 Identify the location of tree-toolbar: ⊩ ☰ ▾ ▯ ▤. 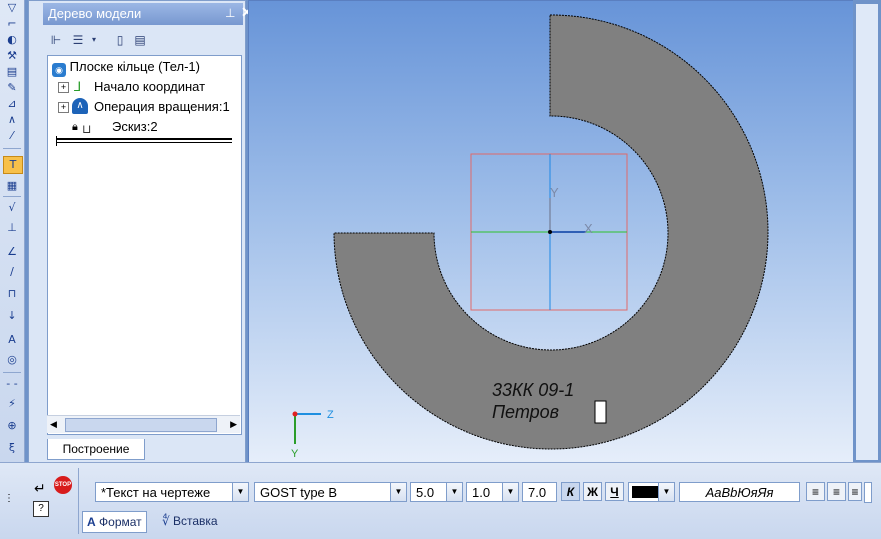
(143, 40).